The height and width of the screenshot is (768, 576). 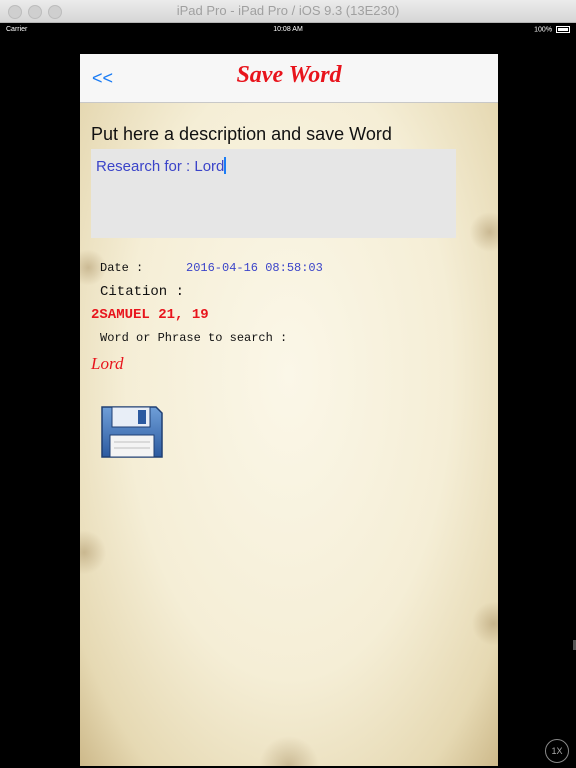 I want to click on save-button, so click(x=132, y=432).